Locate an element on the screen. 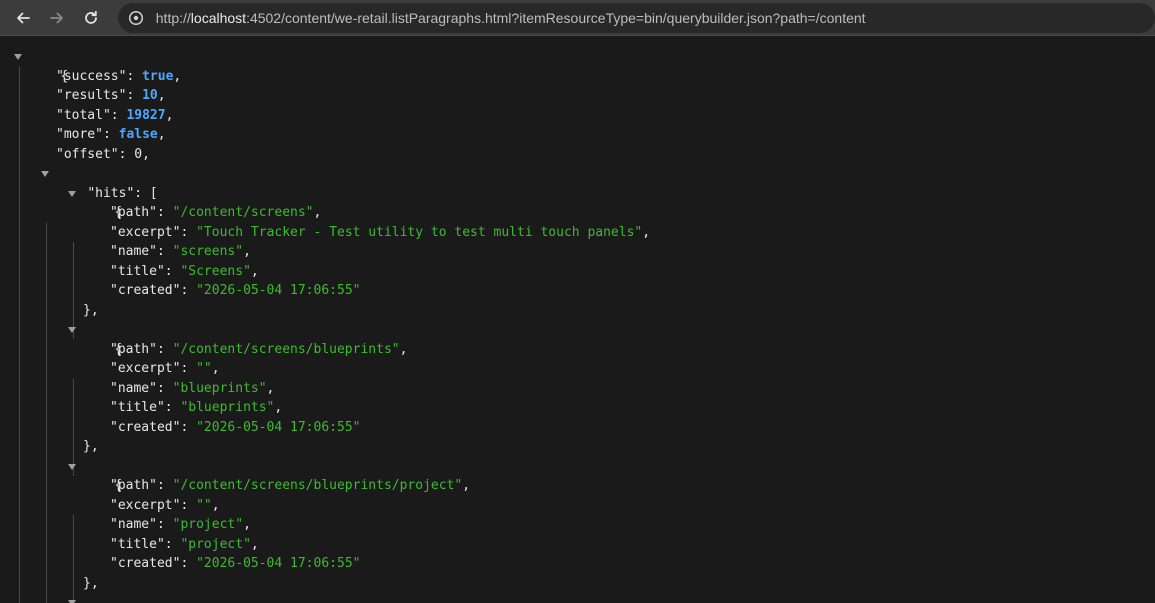  json-line: "title": "blueprints", is located at coordinates (196, 407).